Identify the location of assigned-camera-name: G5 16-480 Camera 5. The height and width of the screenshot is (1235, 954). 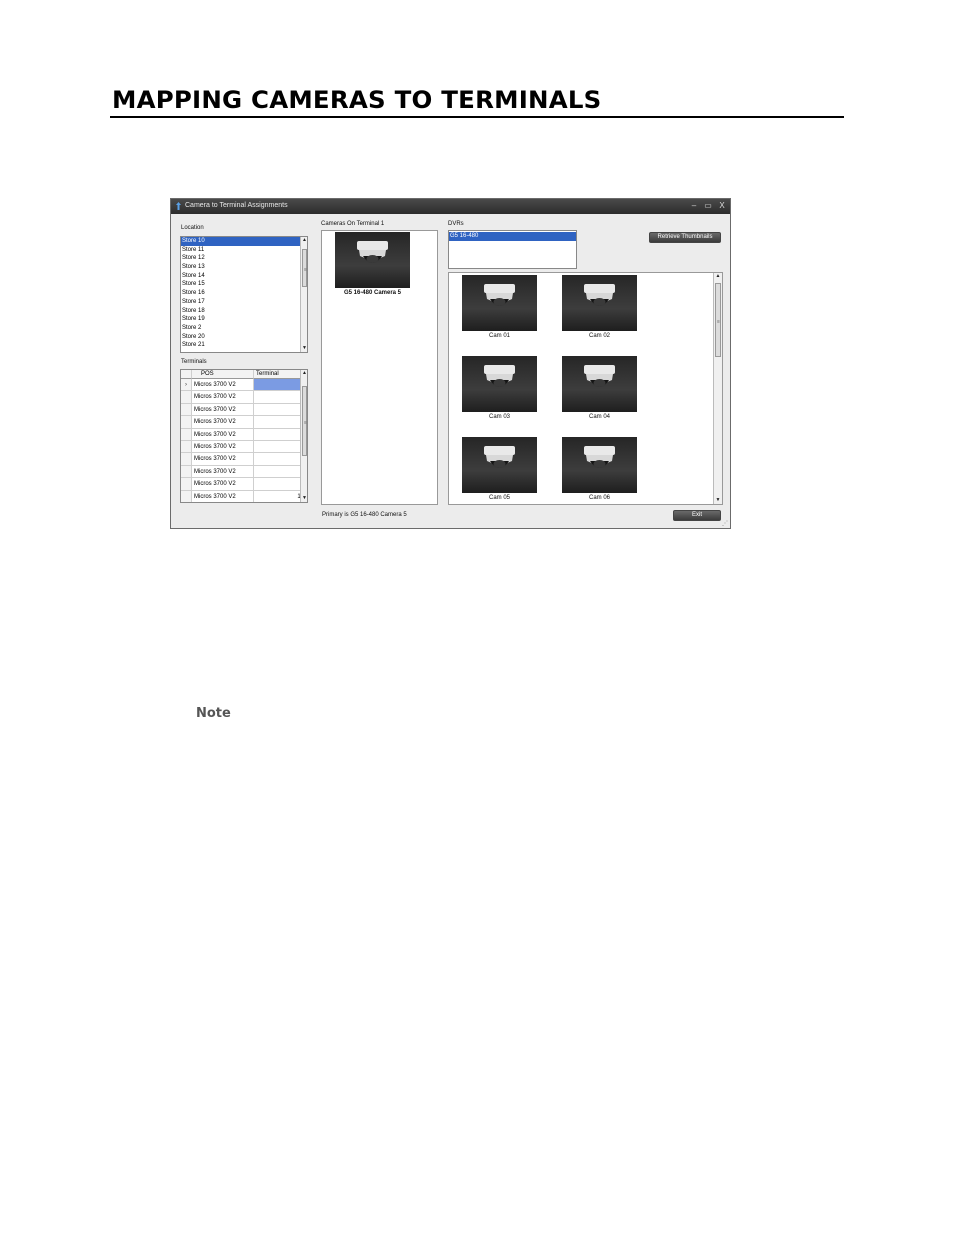
(372, 293).